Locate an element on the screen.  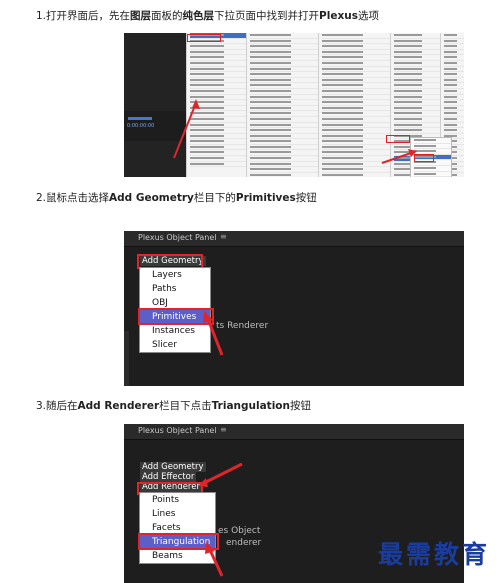
step1-text: 1.打开界面后，先在图层面板的纯色层下拉页面中找到并打开Plexus选项 is located at coordinates (207, 16).